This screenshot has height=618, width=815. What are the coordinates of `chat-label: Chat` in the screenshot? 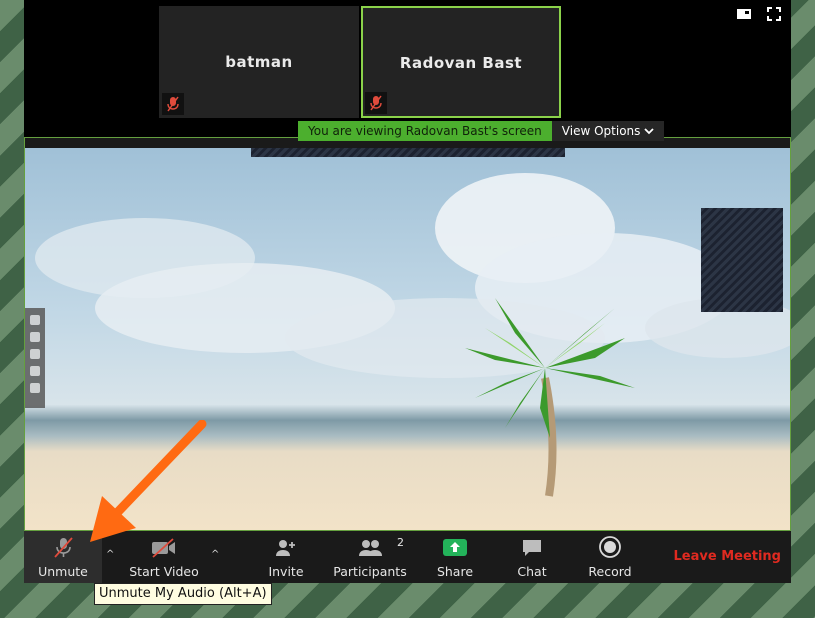 It's located at (532, 571).